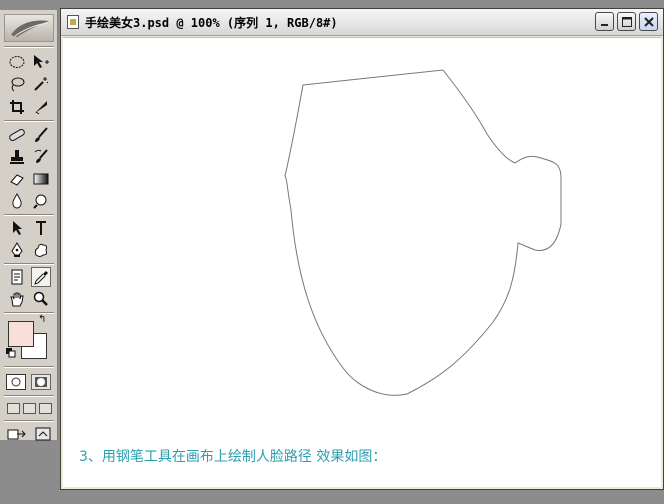  What do you see at coordinates (41, 201) in the screenshot?
I see `dodge-icon` at bounding box center [41, 201].